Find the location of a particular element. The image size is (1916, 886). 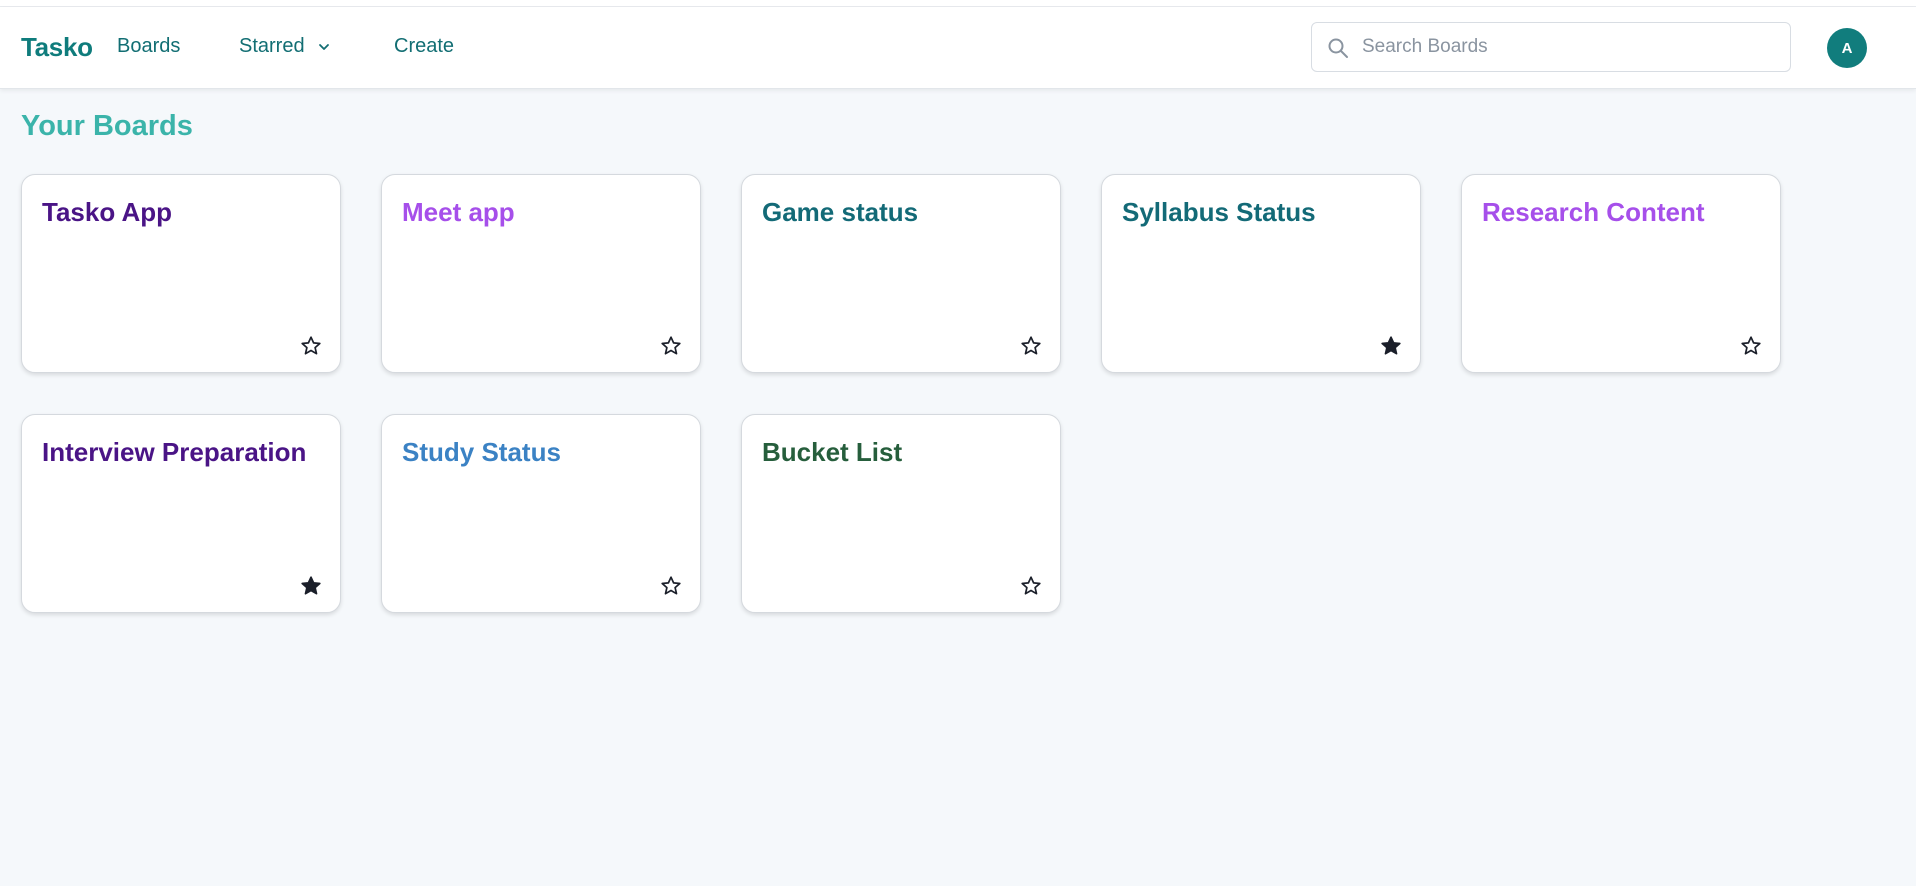

board-title: Research Content is located at coordinates (1593, 212).